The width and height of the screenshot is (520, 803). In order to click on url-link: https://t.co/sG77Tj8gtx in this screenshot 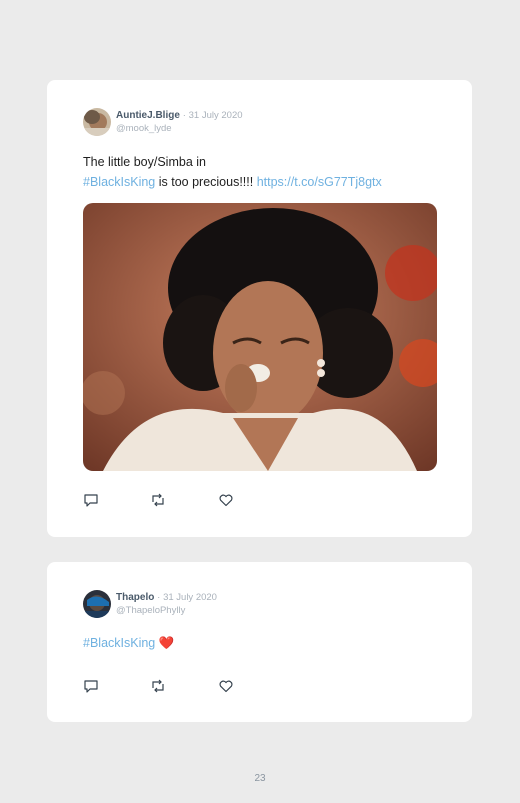, I will do `click(319, 182)`.